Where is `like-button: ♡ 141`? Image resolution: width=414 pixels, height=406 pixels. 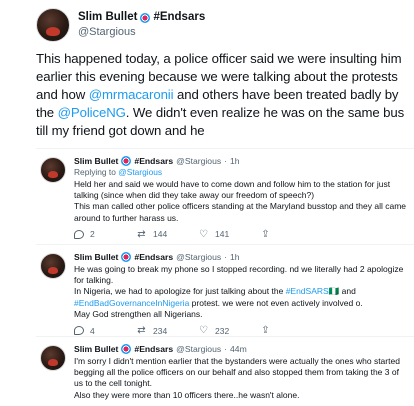 like-button: ♡ 141 is located at coordinates (229, 234).